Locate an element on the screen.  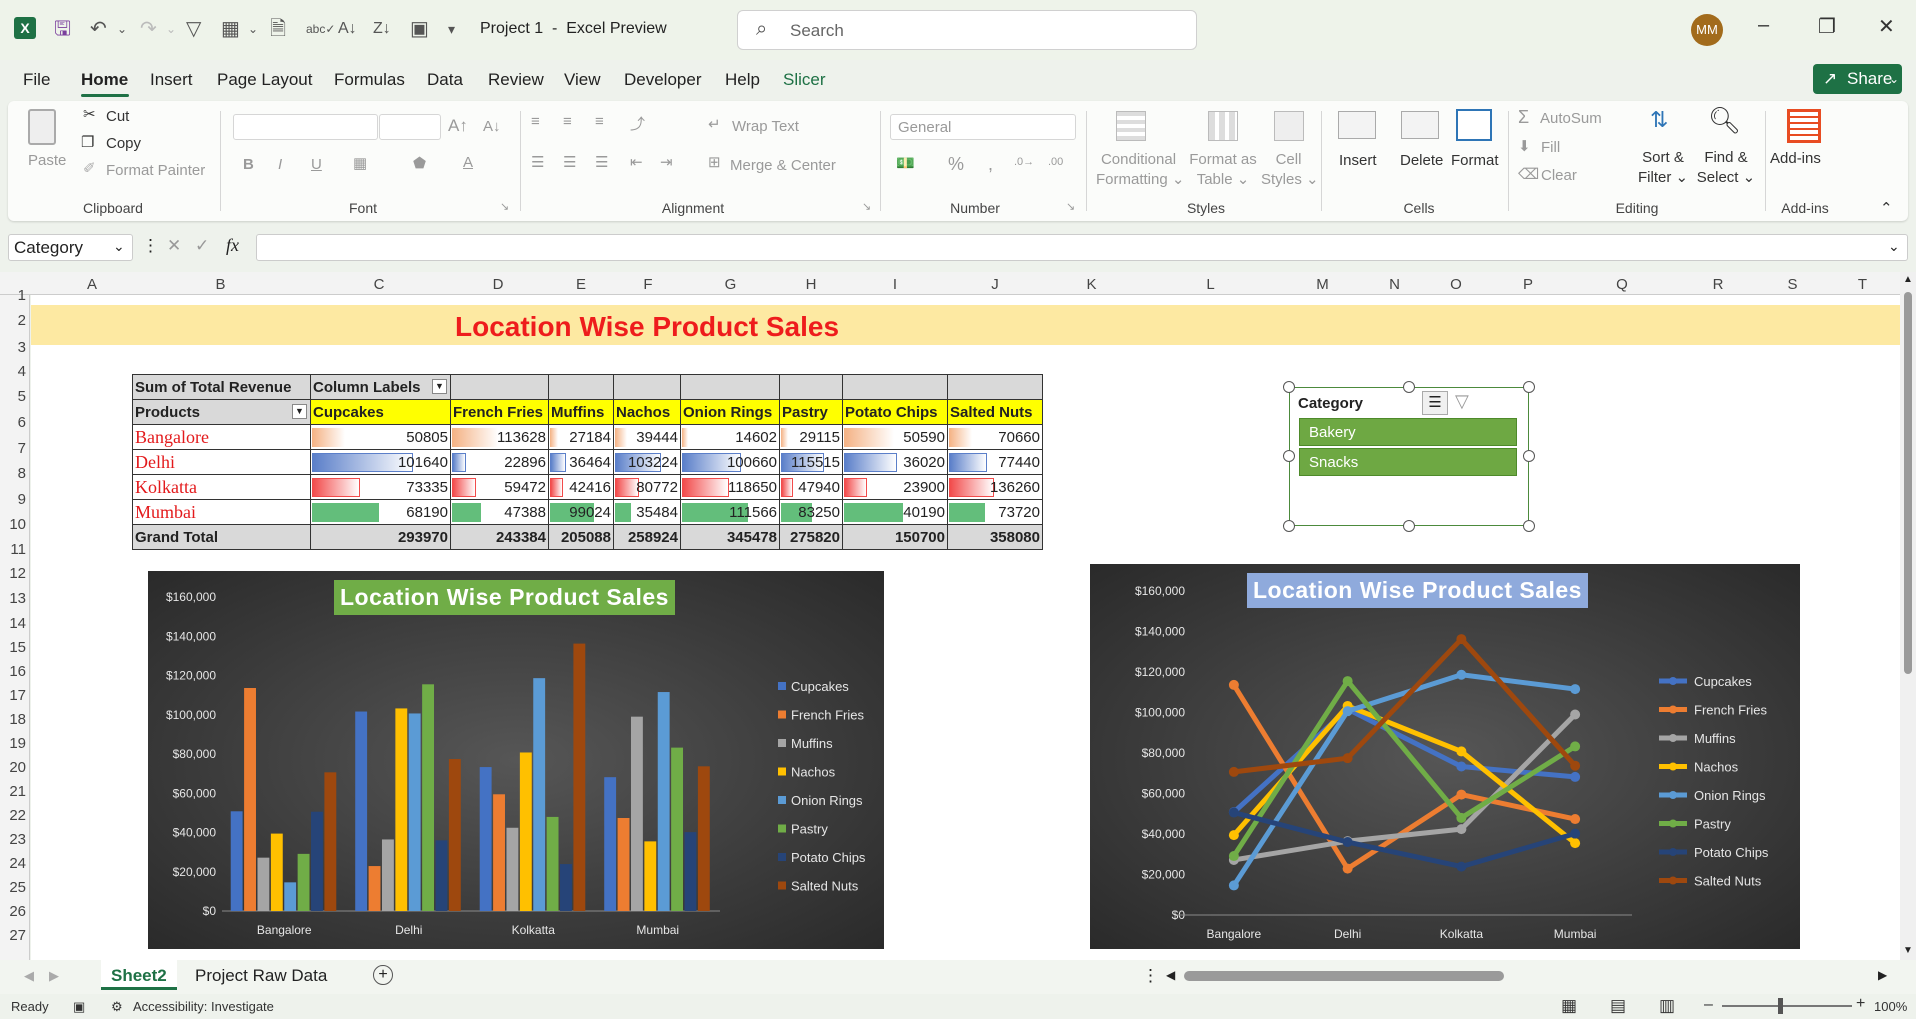
scroll-down-icon: ▼ is located at coordinates (1908, 950).